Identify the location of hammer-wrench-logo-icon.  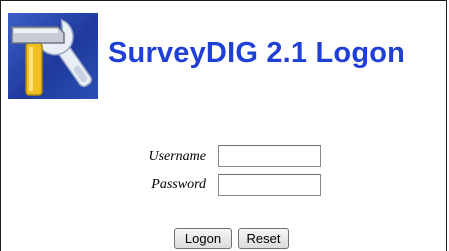
(53, 56).